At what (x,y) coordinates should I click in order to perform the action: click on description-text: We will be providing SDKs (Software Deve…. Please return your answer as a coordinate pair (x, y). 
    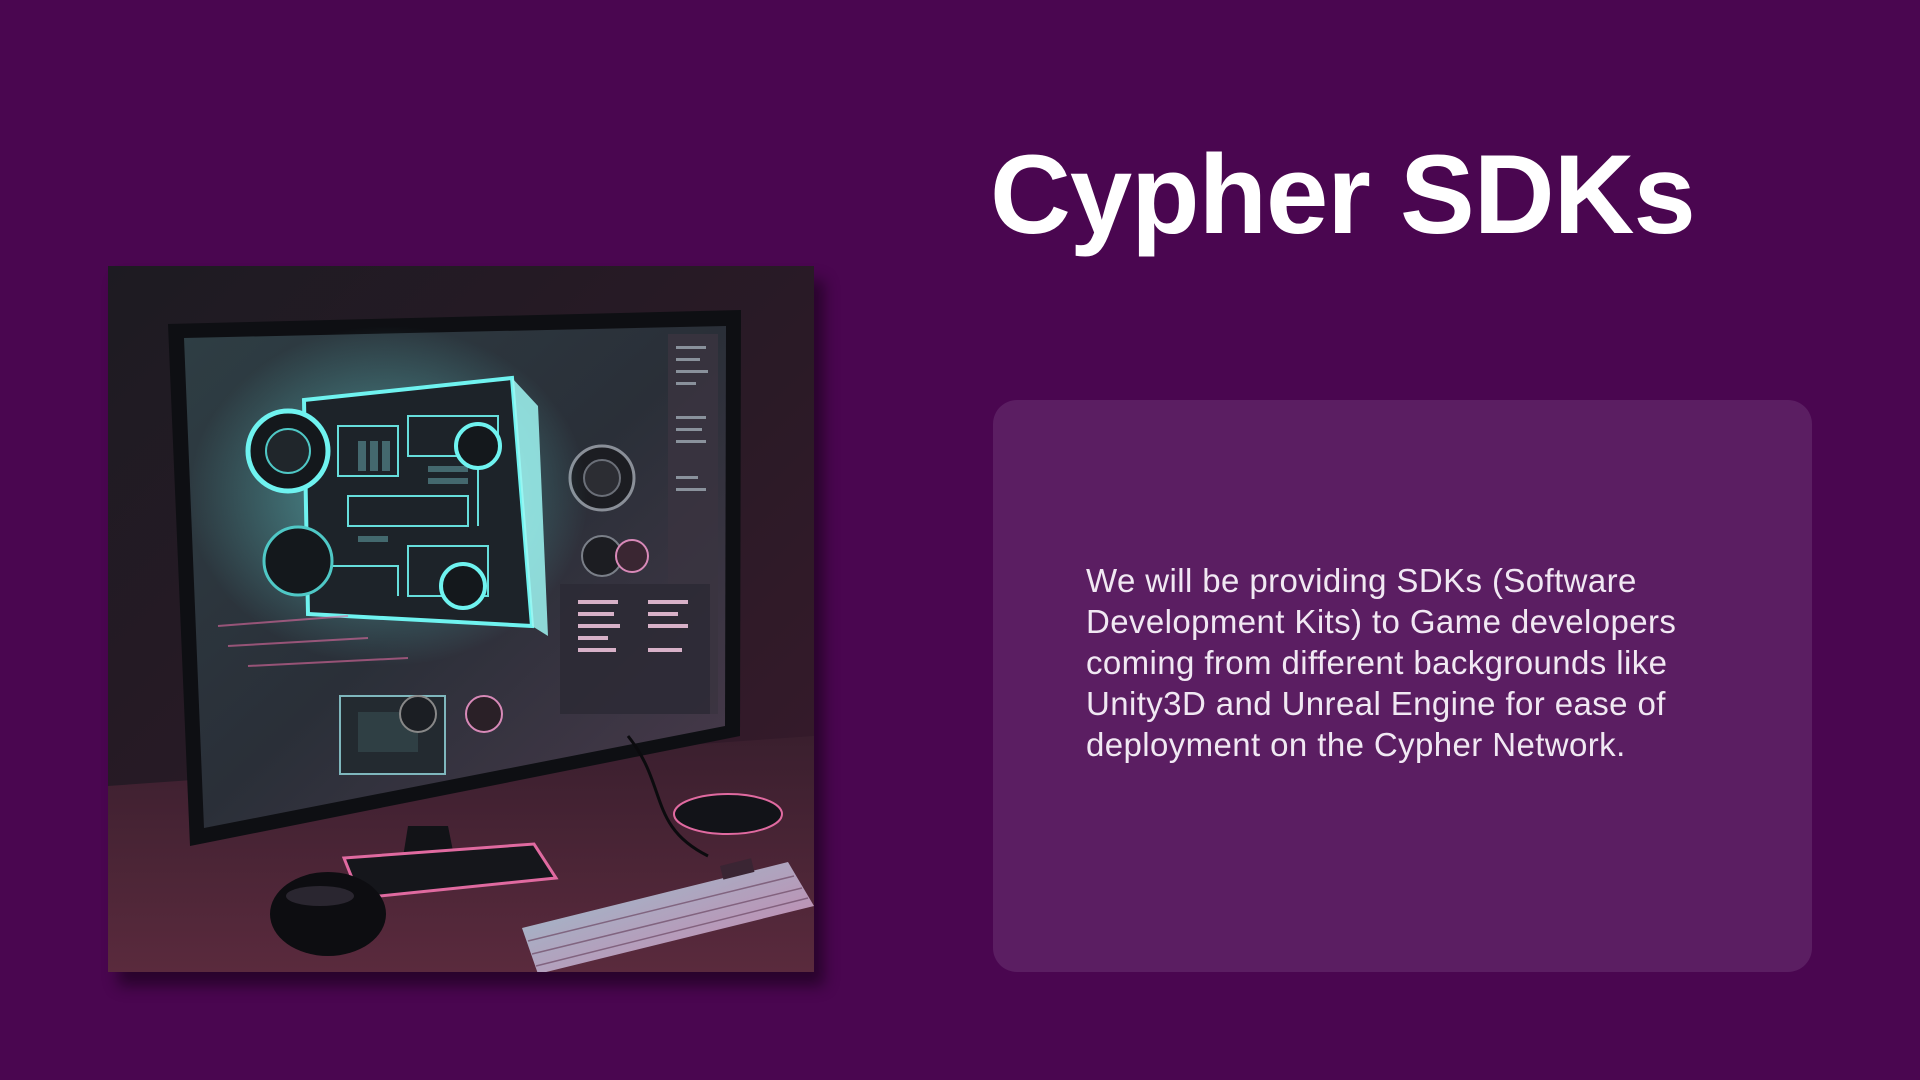
    Looking at the image, I should click on (1381, 662).